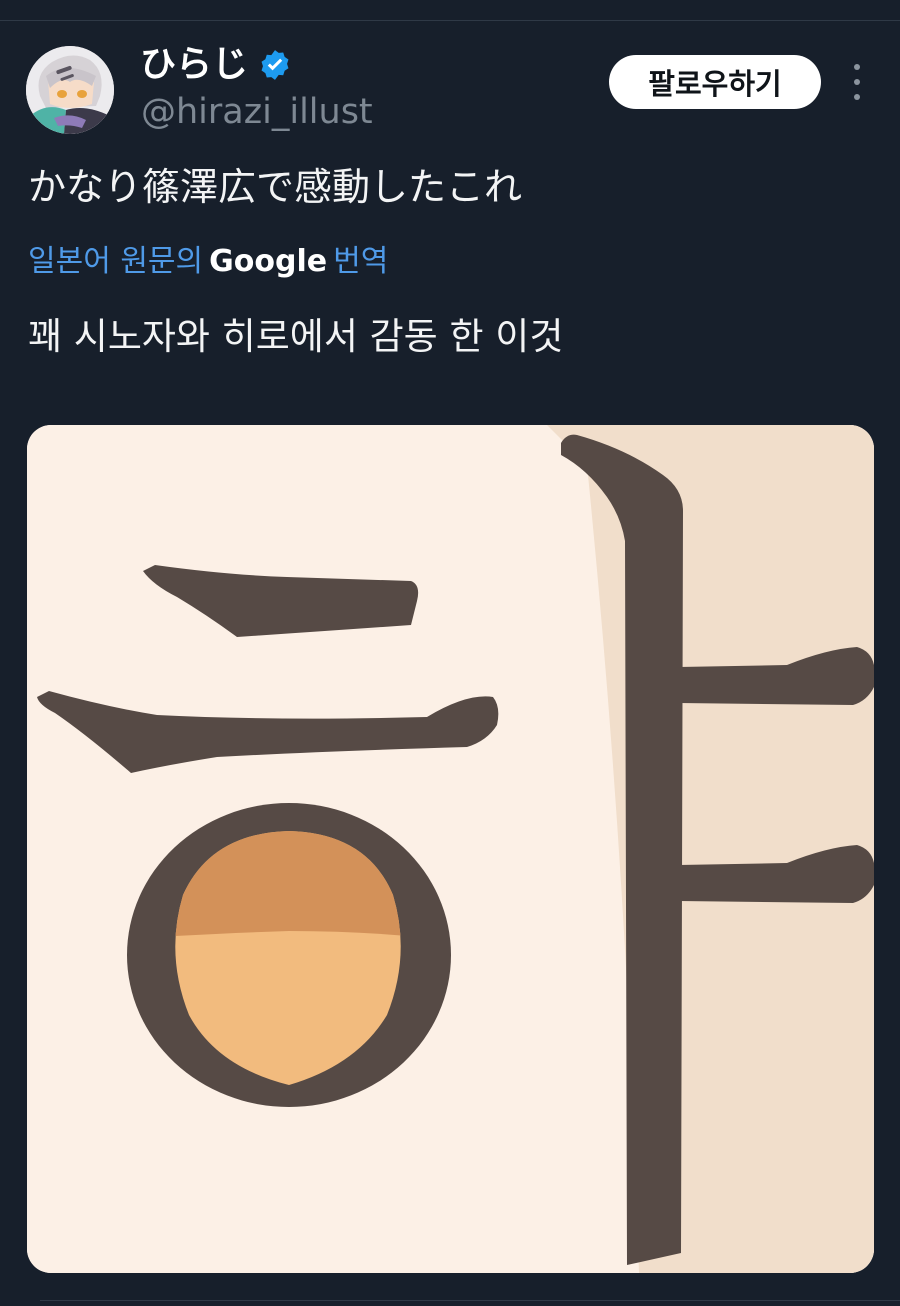 This screenshot has height=1306, width=900. I want to click on google-wordmark: Google, so click(268, 261).